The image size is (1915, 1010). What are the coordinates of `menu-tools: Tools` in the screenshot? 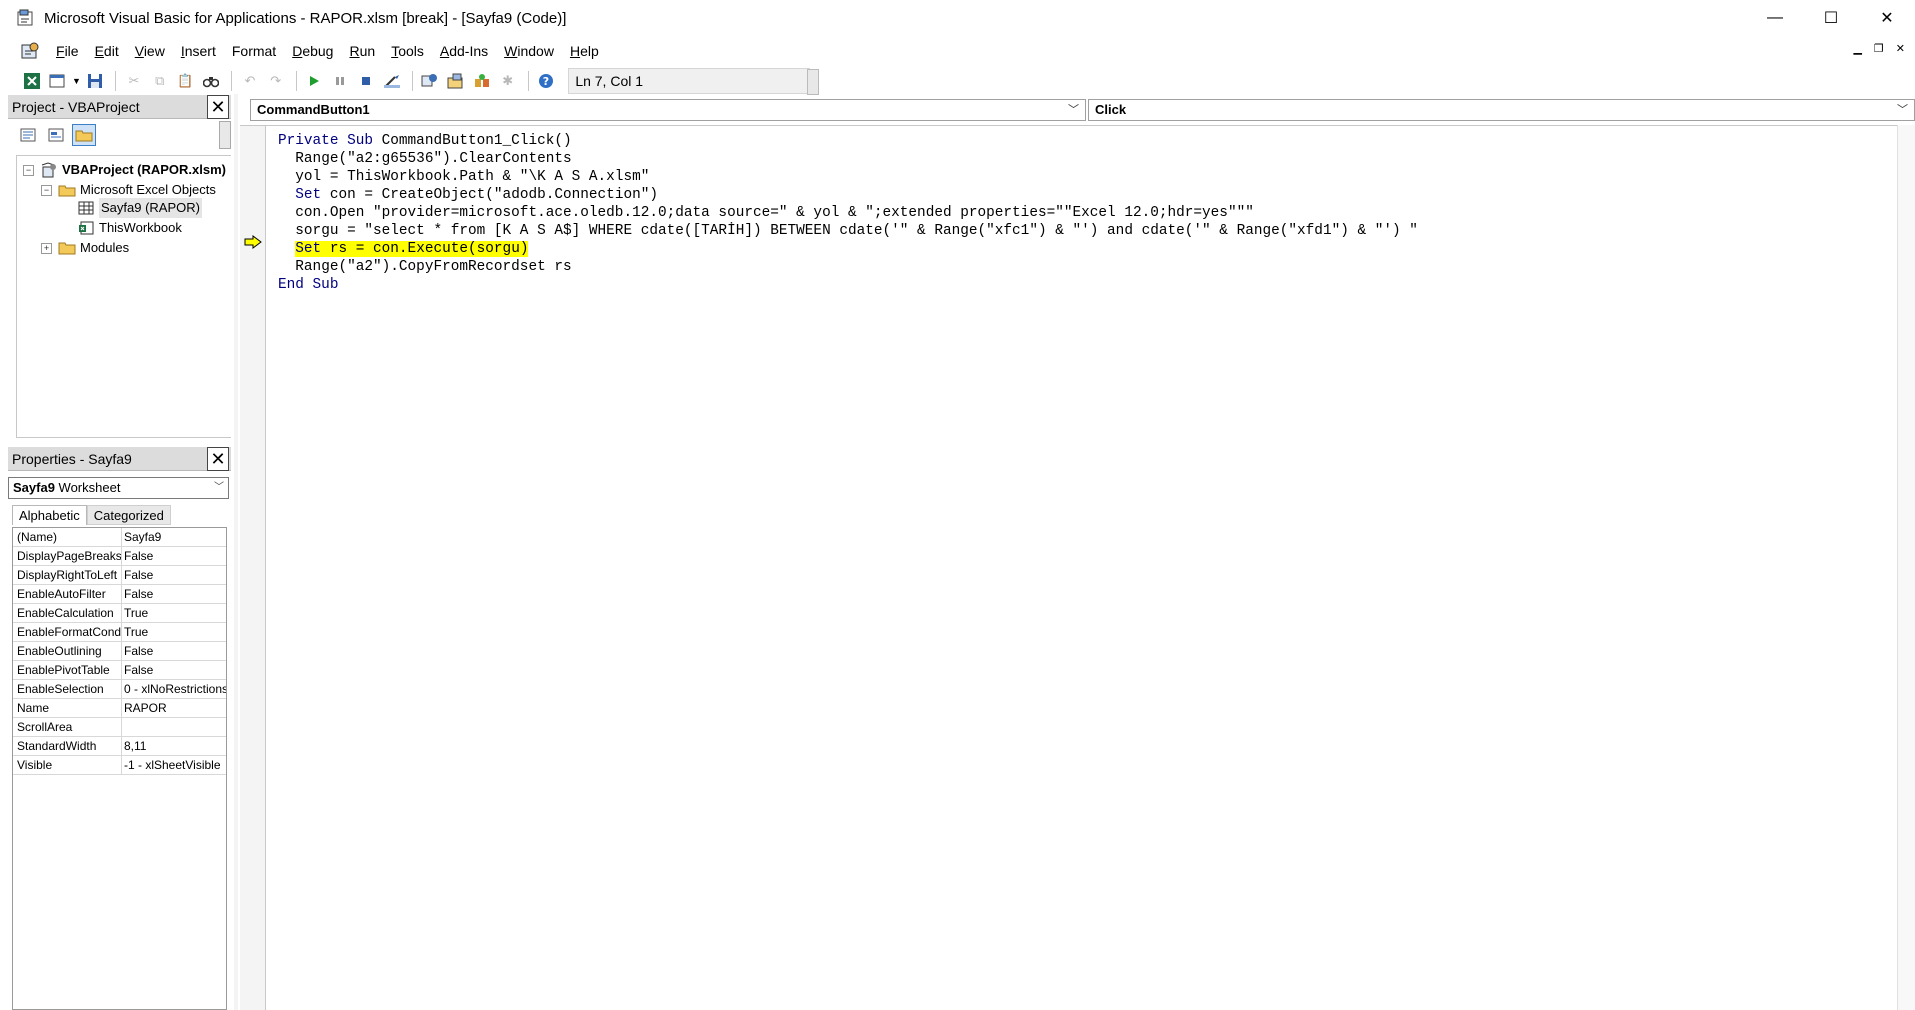 It's located at (407, 51).